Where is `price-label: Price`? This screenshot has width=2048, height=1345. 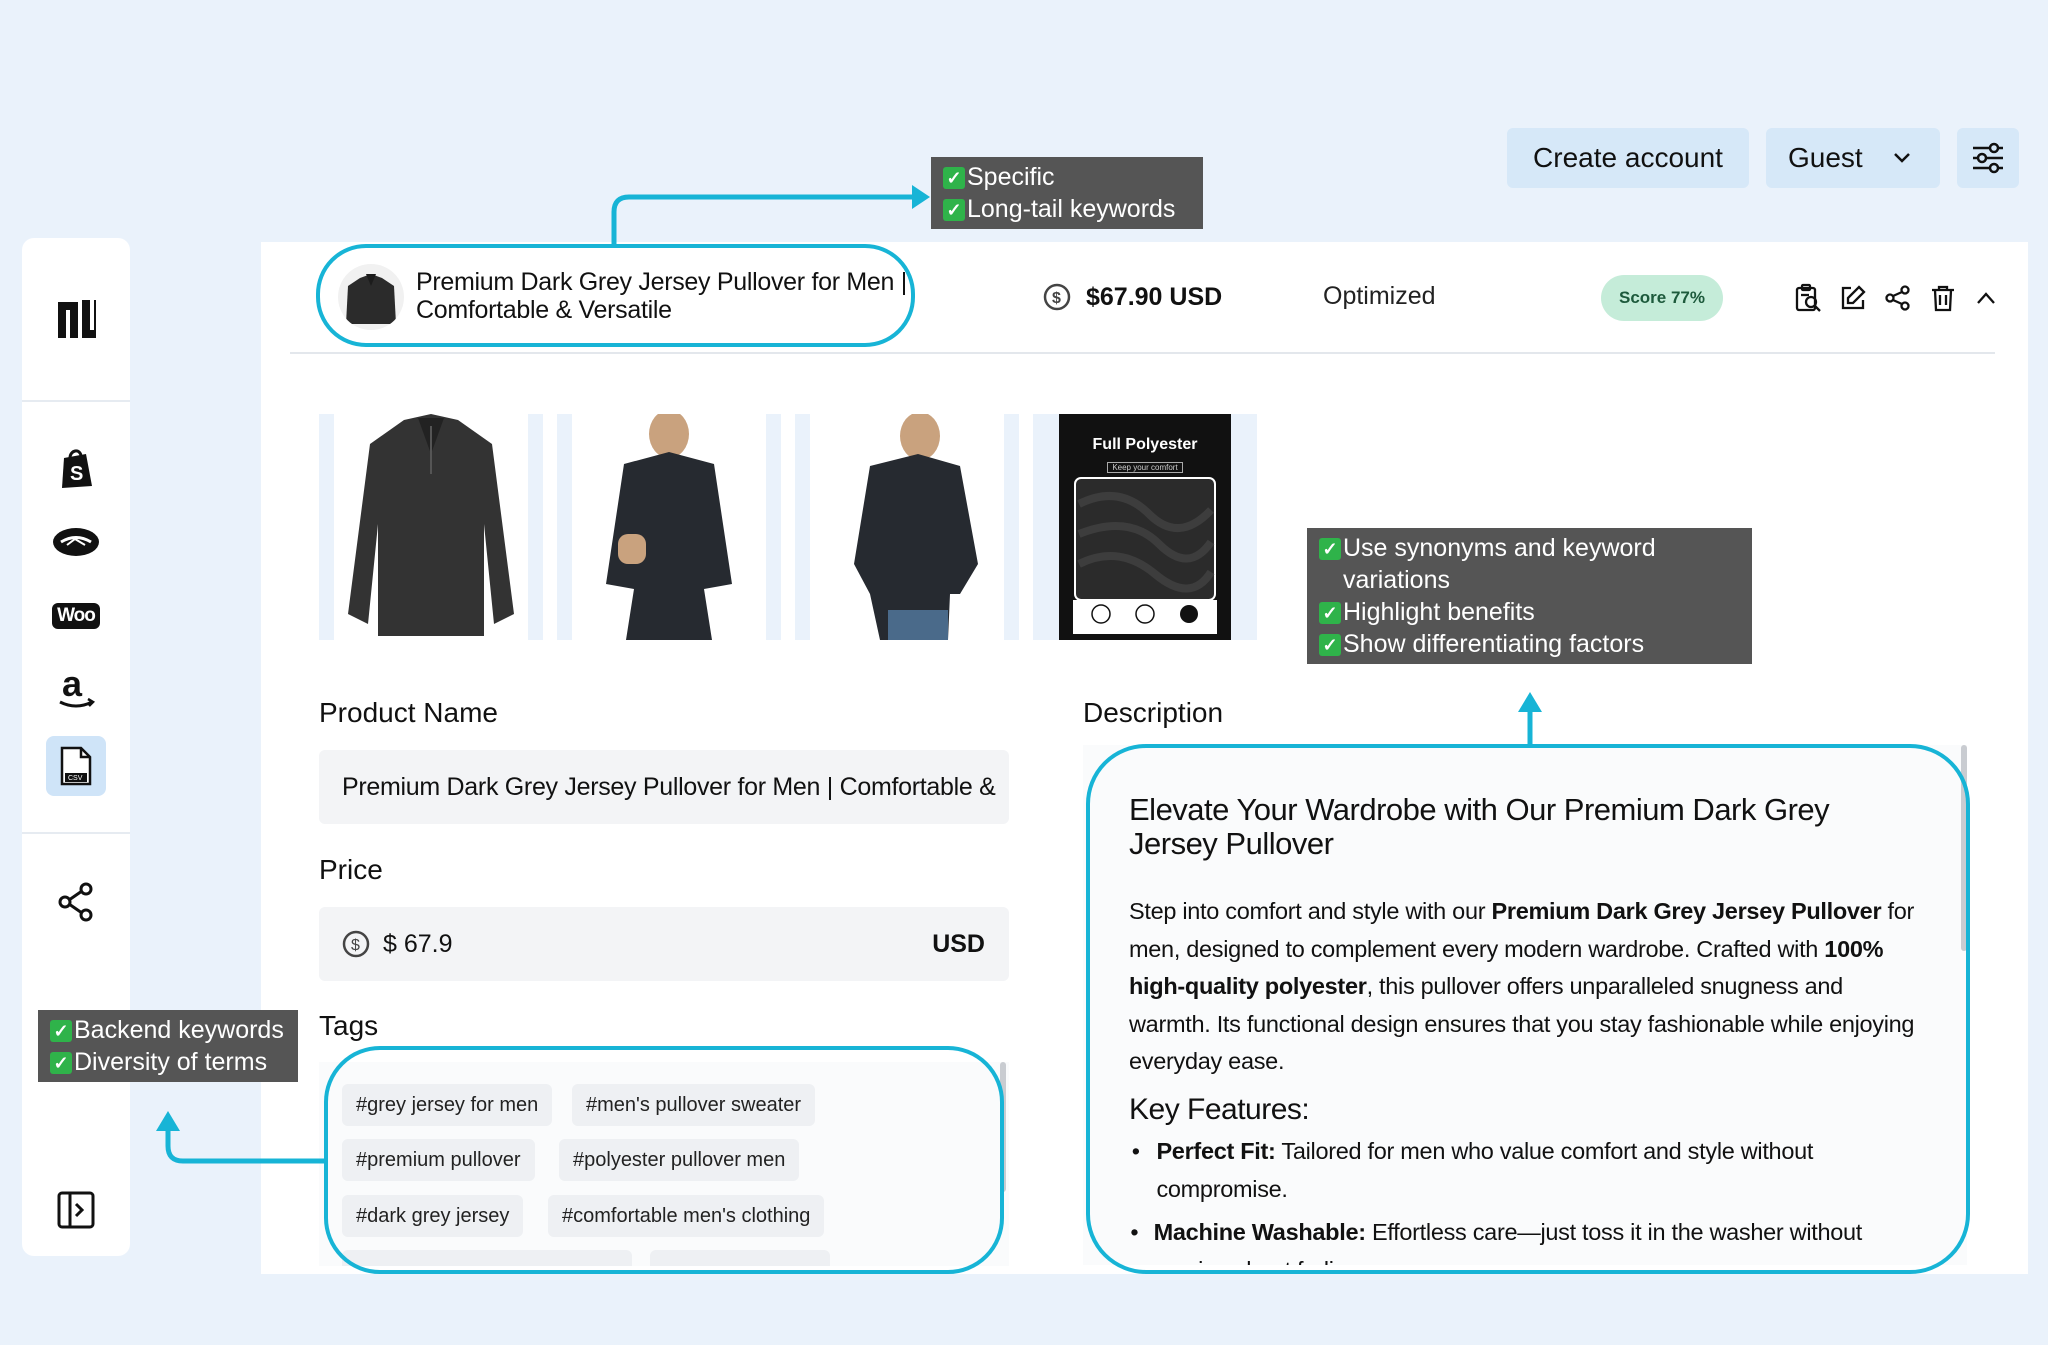 price-label: Price is located at coordinates (351, 869).